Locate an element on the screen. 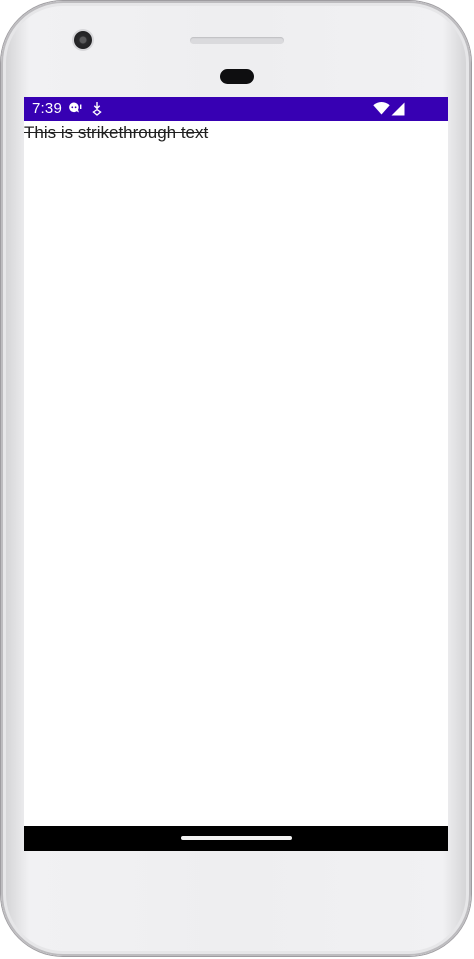  status-bar: 7:39 is located at coordinates (236, 109).